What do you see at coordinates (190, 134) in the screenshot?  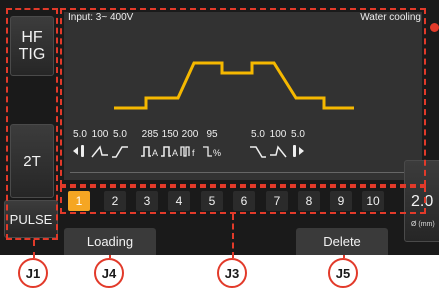 I see `param-value: 200` at bounding box center [190, 134].